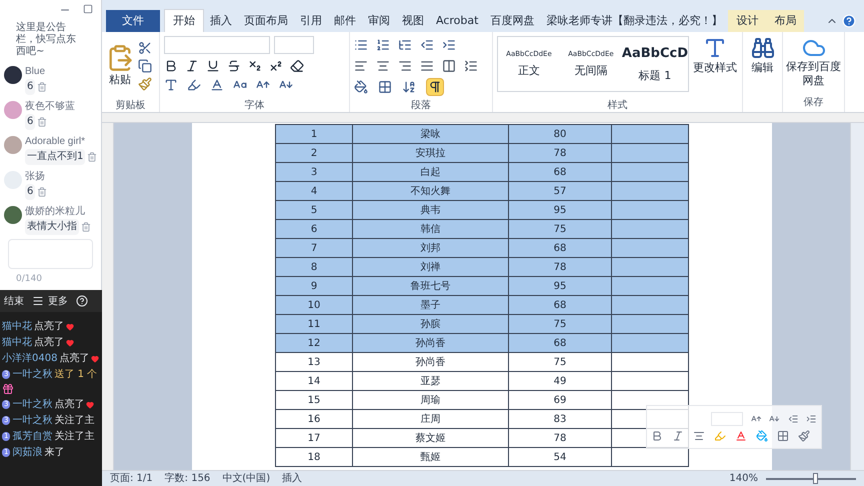 The height and width of the screenshot is (486, 864). What do you see at coordinates (361, 45) in the screenshot?
I see `bullets-icon` at bounding box center [361, 45].